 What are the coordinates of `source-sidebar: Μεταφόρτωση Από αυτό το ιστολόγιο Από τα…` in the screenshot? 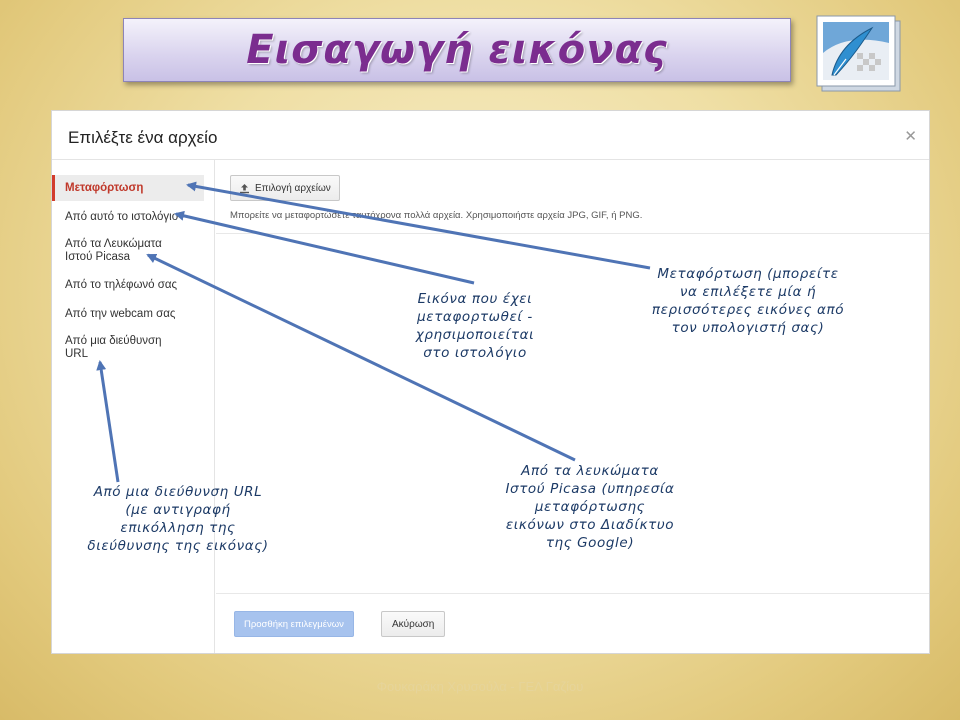 It's located at (133, 406).